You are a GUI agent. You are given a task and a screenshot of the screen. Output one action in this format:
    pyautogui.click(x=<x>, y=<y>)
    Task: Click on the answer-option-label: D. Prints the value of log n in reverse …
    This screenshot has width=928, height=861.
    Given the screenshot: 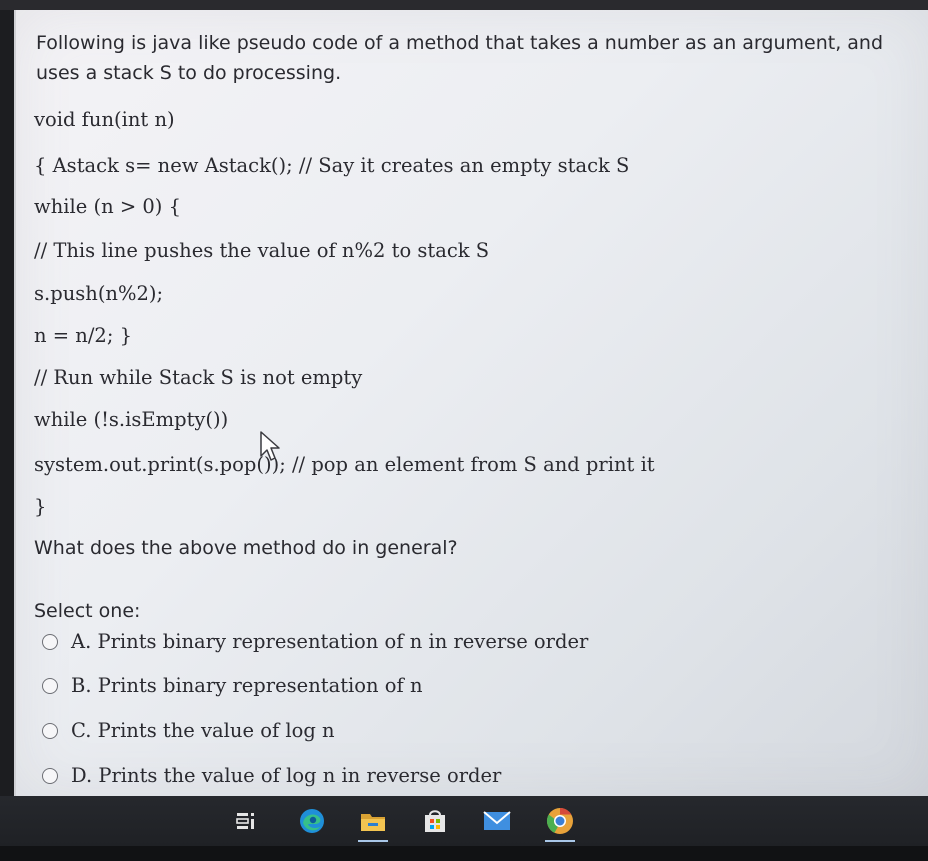 What is the action you would take?
    pyautogui.click(x=286, y=775)
    